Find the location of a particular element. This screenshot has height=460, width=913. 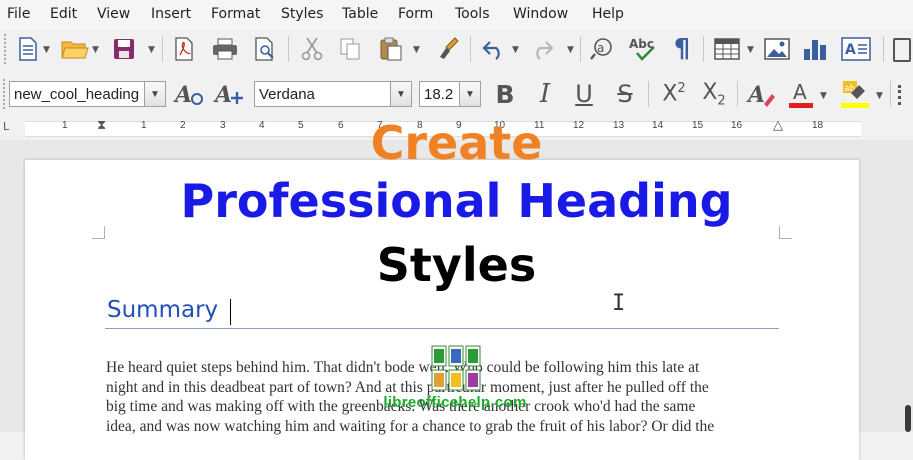

overlay-title-line3: Styles is located at coordinates (456, 265).